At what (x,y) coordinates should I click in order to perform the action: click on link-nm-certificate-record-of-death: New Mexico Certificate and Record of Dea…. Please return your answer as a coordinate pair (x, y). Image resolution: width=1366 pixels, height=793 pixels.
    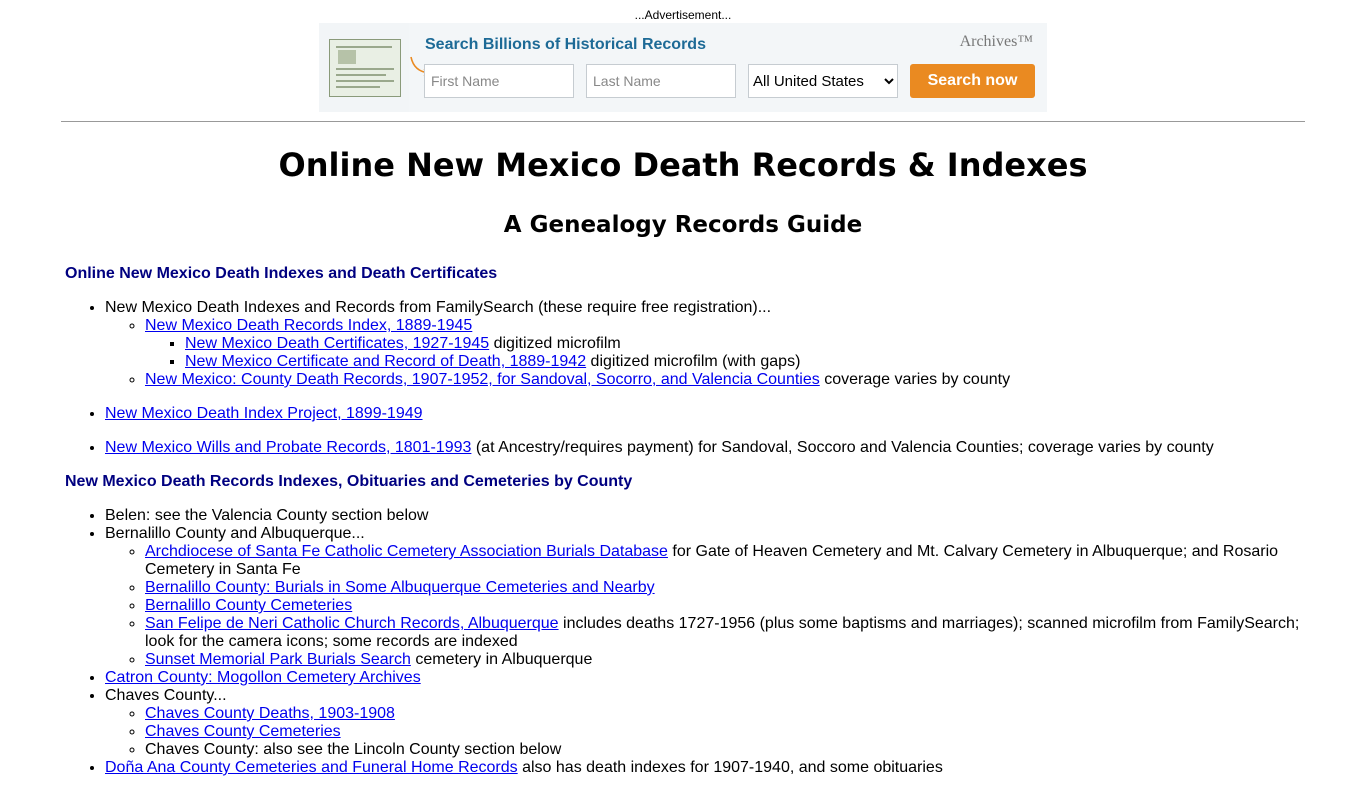
    Looking at the image, I should click on (385, 361).